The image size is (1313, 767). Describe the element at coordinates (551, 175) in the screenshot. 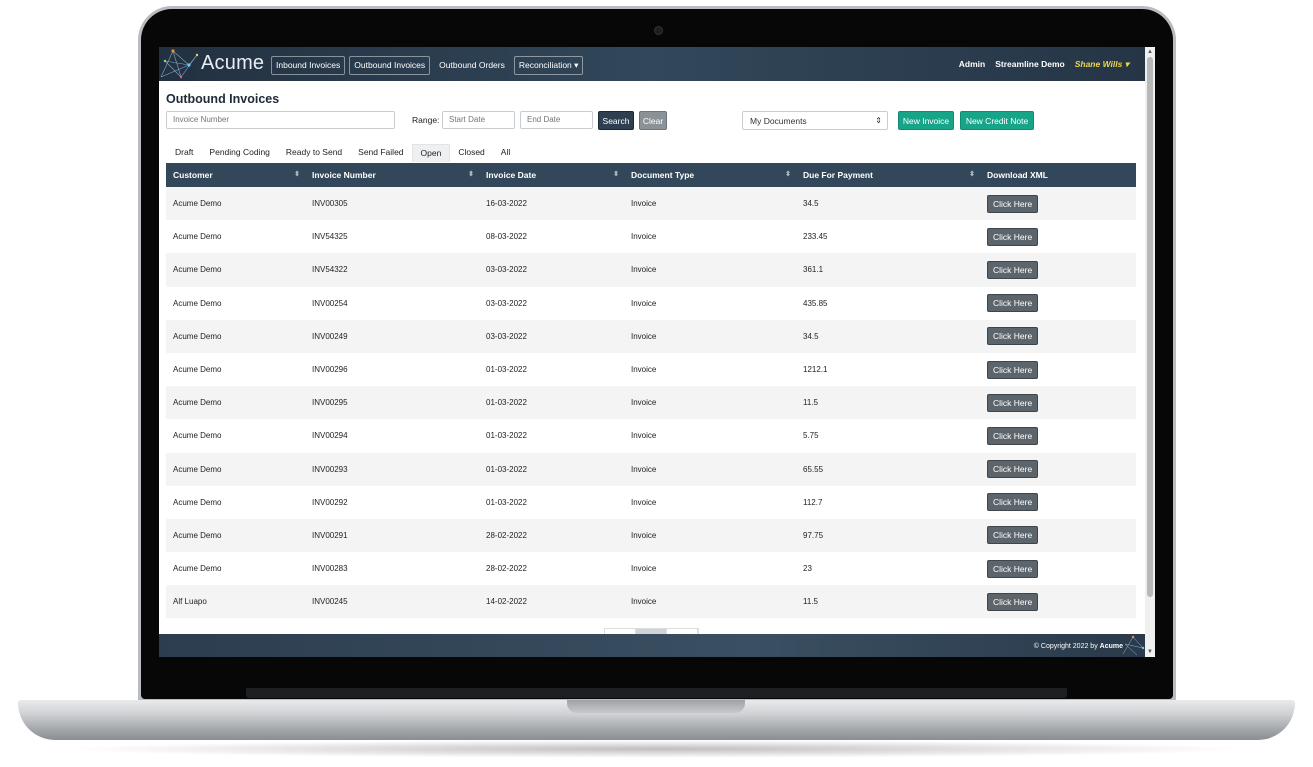

I see `col-invoice-date: Invoice Date ⬍` at that location.